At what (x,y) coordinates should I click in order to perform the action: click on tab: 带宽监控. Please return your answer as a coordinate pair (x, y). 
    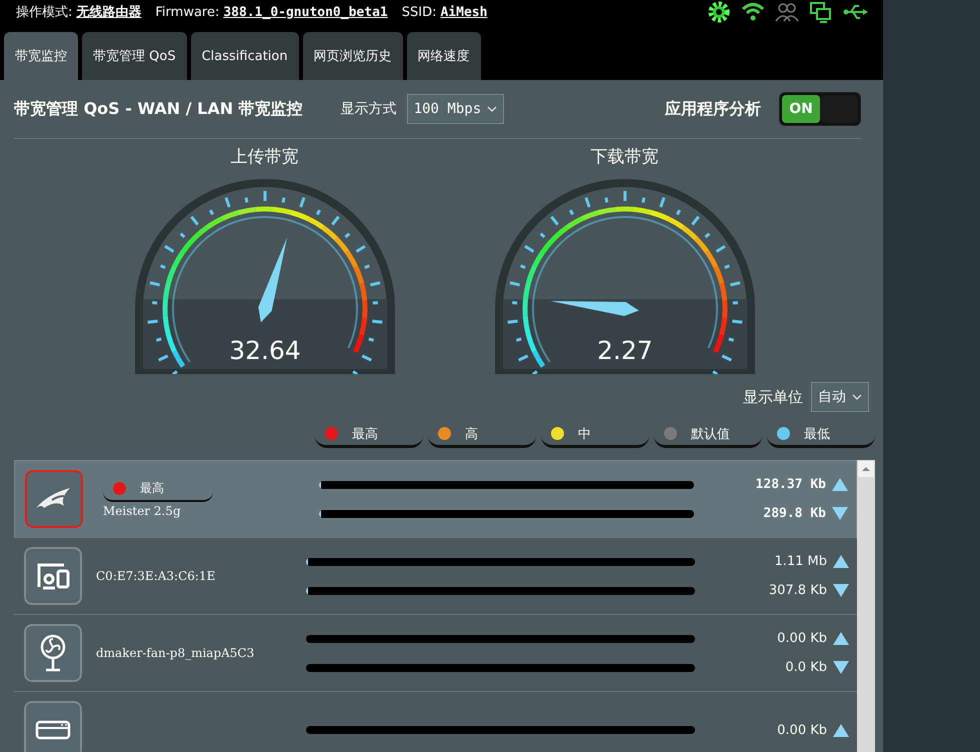
    Looking at the image, I should click on (41, 56).